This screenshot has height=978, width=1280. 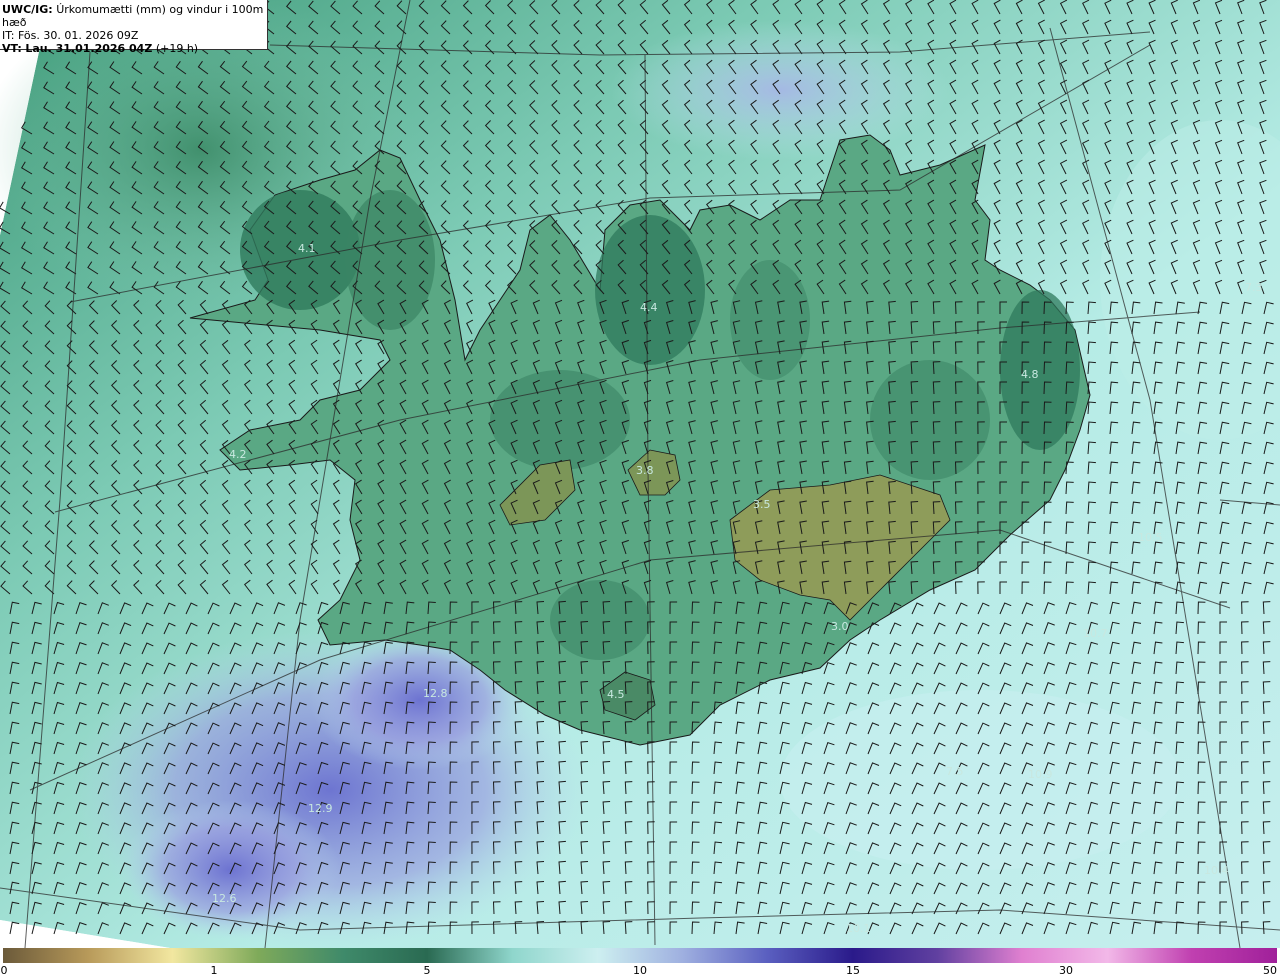 I want to click on issue-time: IT: Fös. 30. 01. 2026 09Z, so click(x=70, y=35).